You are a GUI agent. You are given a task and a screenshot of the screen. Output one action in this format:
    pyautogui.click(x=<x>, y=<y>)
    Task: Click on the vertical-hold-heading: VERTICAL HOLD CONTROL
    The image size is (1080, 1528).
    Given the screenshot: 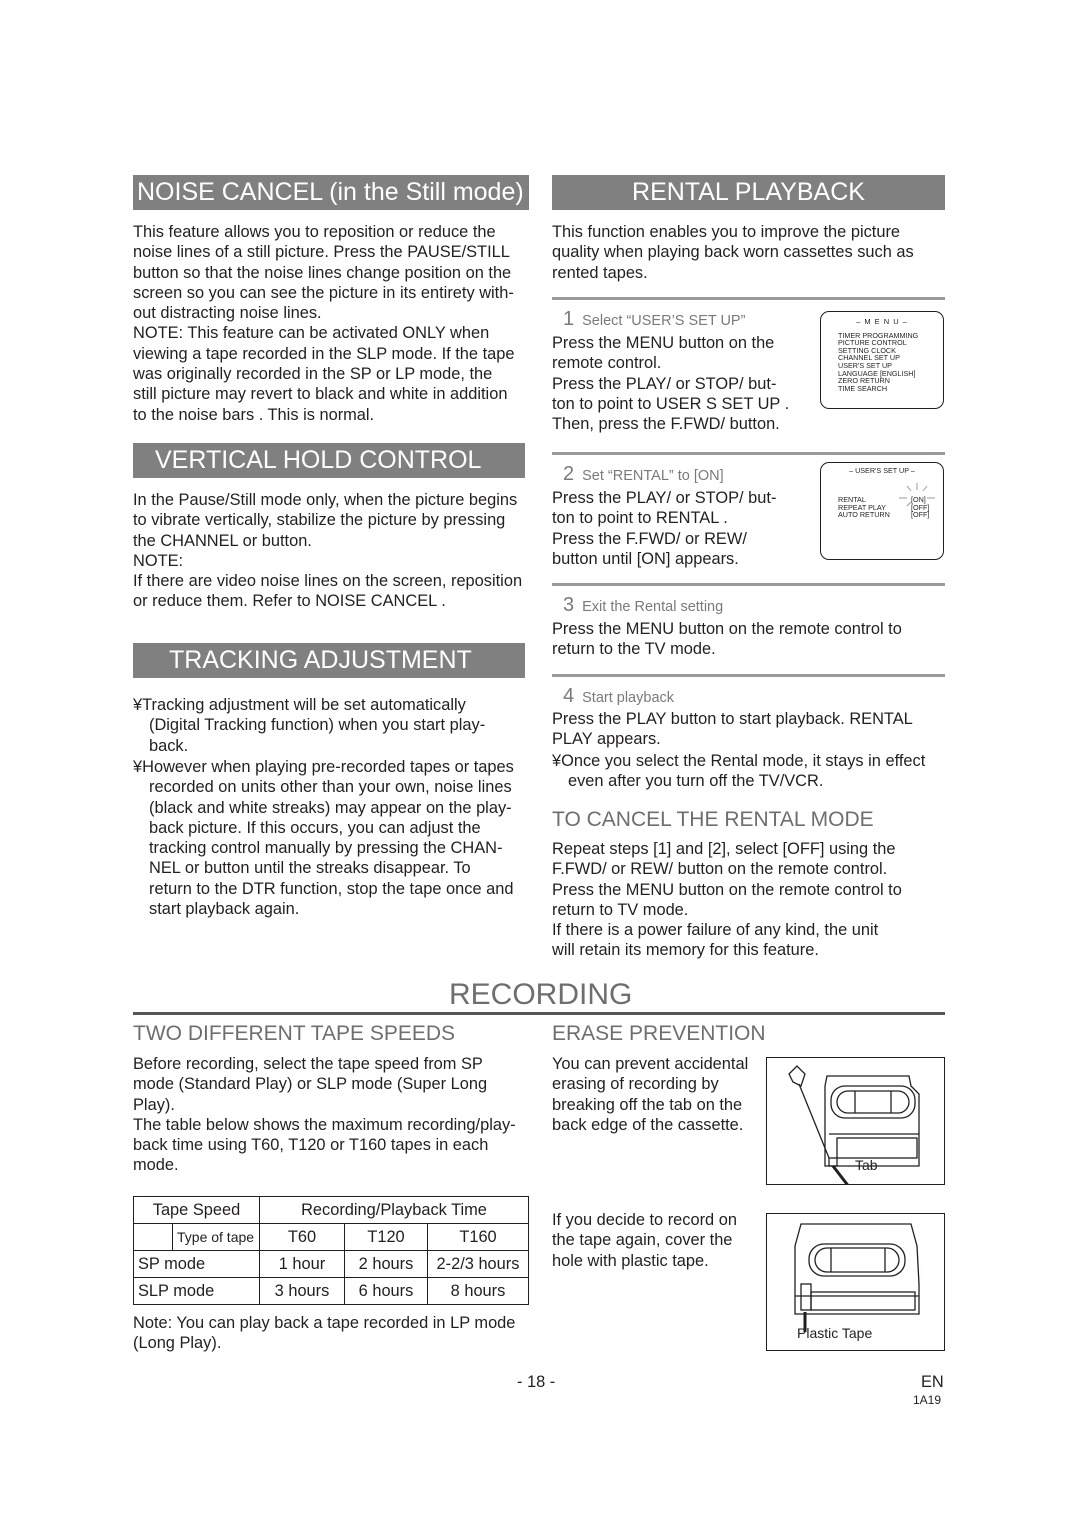 What is the action you would take?
    pyautogui.click(x=329, y=460)
    